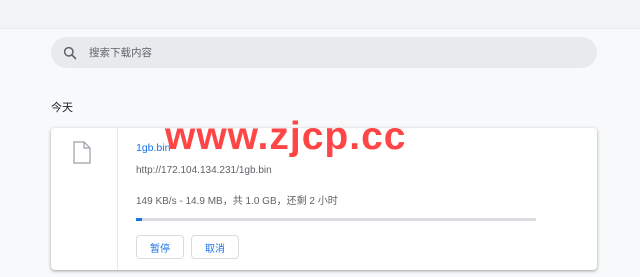 The height and width of the screenshot is (277, 640). What do you see at coordinates (329, 52) in the screenshot?
I see `search-input` at bounding box center [329, 52].